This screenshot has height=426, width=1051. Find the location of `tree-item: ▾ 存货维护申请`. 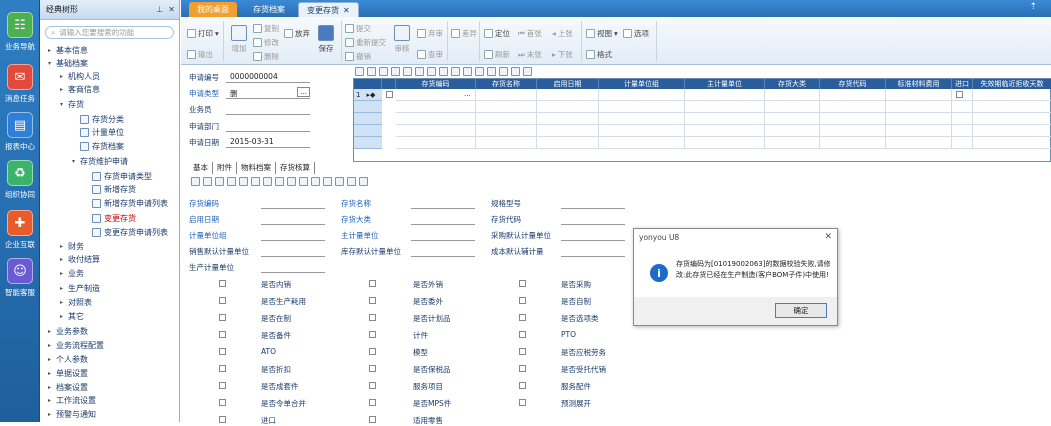

tree-item: ▾ 存货维护申请 is located at coordinates (100, 161).